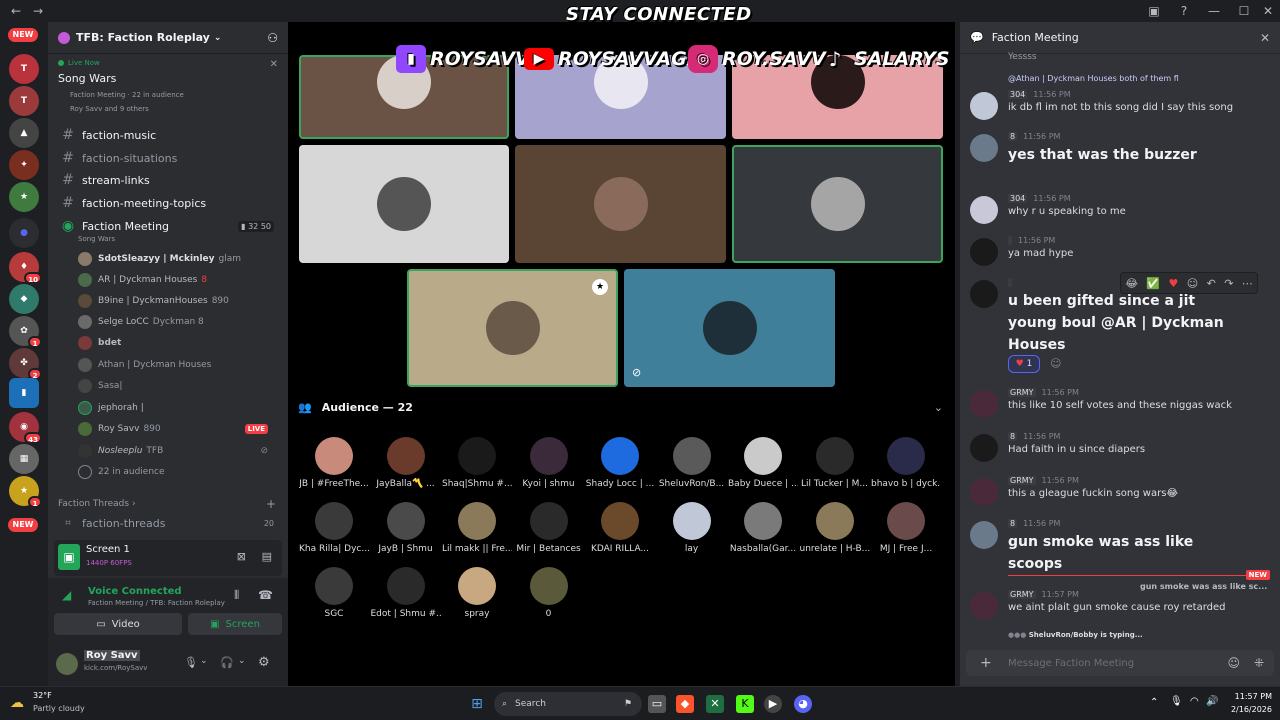 This screenshot has width=1280, height=720. I want to click on voice-user: jephorah |, so click(178, 408).